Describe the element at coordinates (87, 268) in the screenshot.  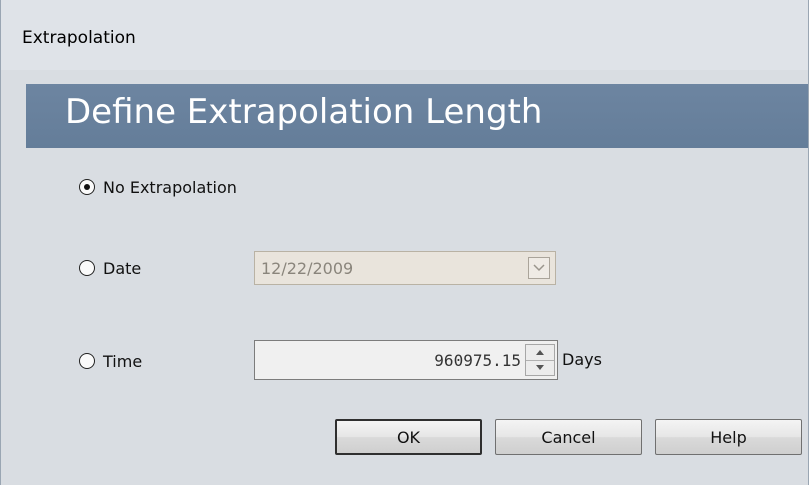
I see `date-radio` at that location.